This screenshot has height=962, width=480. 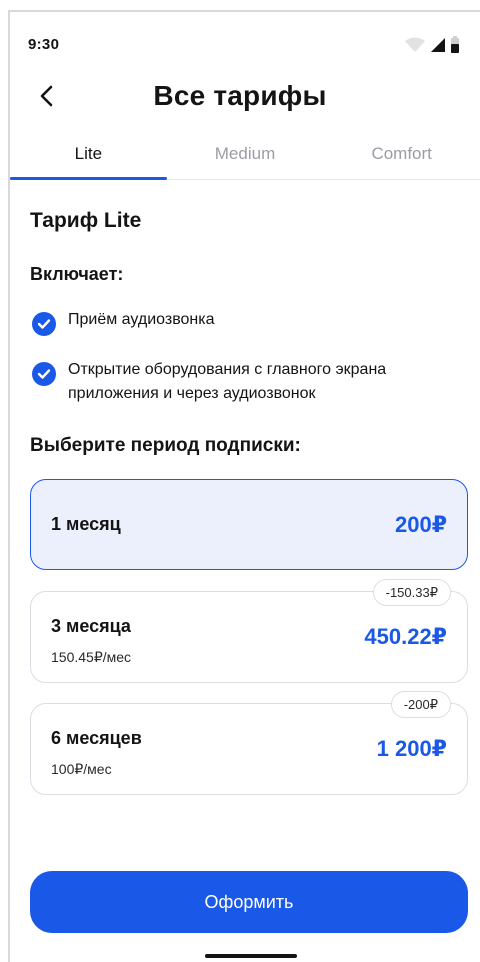 I want to click on period-option-1-month: 1 месяц 200₽, so click(x=249, y=524).